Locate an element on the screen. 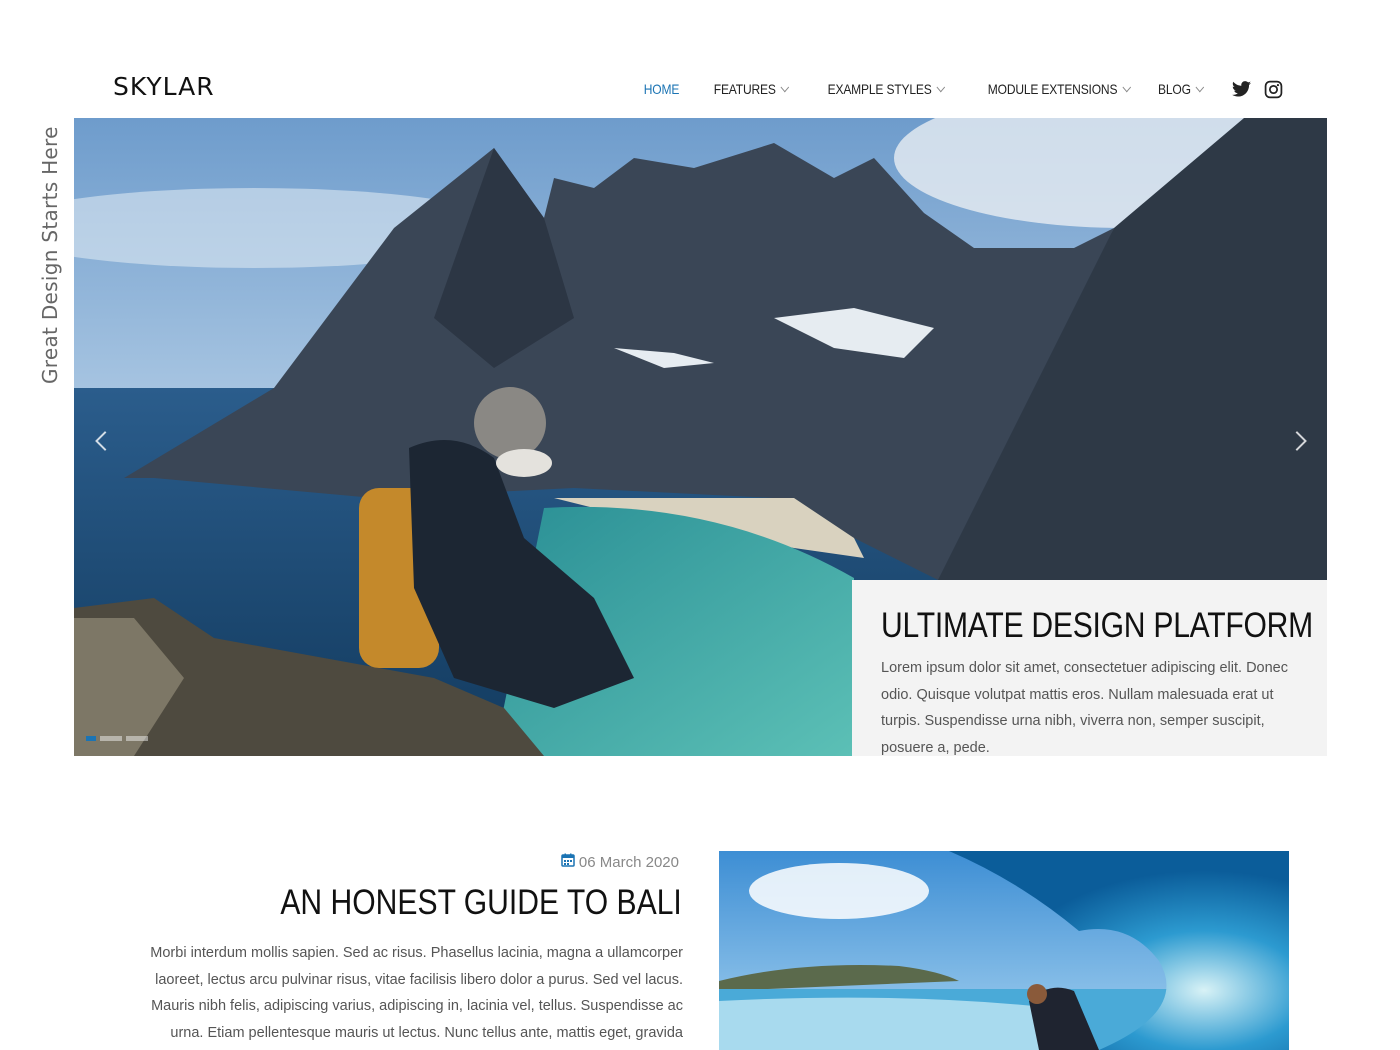 The image size is (1400, 1050). nav-item-example-styles: EXAMPLE STYLES is located at coordinates (886, 89).